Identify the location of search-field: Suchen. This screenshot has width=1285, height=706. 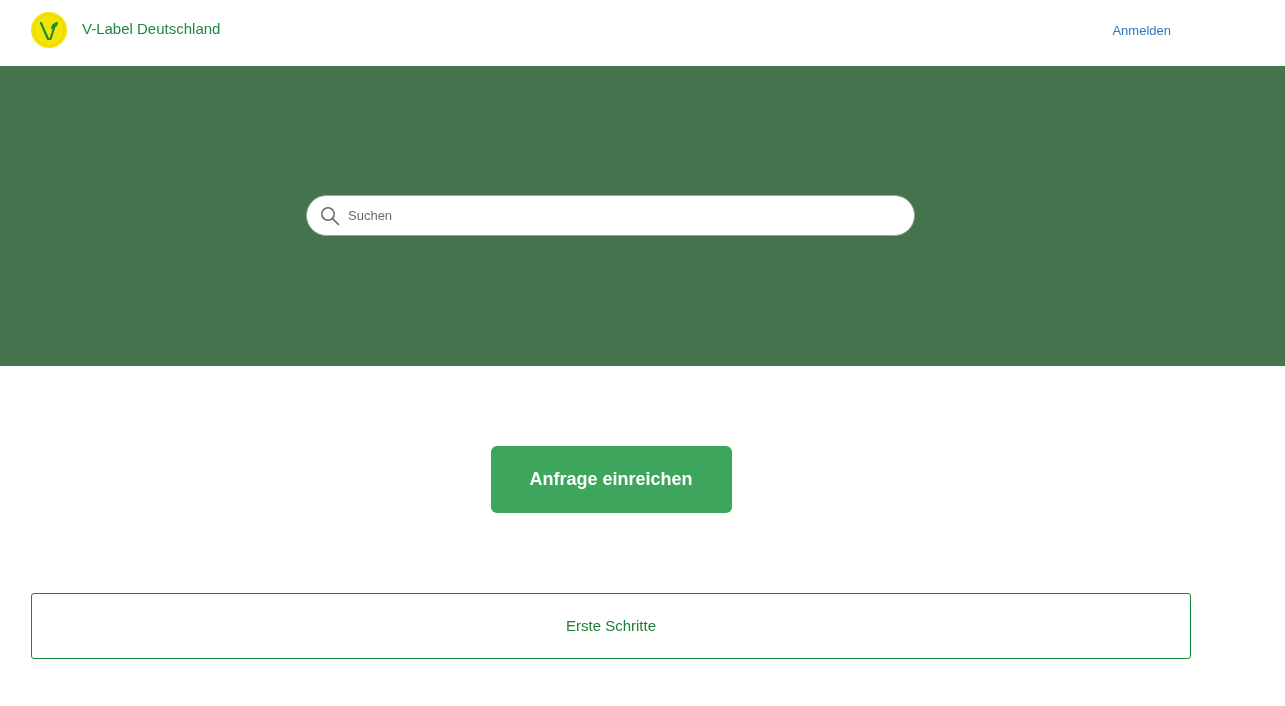
(610, 215).